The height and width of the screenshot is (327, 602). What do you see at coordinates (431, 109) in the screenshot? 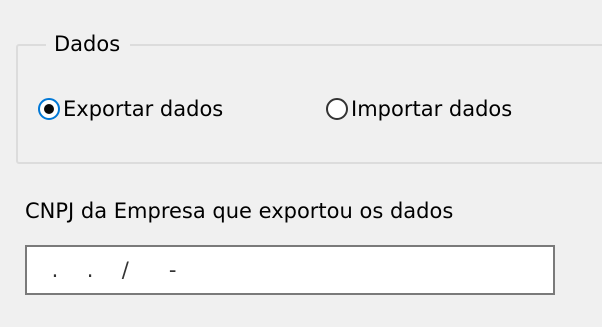
I see `import-data-label: Importar dados` at bounding box center [431, 109].